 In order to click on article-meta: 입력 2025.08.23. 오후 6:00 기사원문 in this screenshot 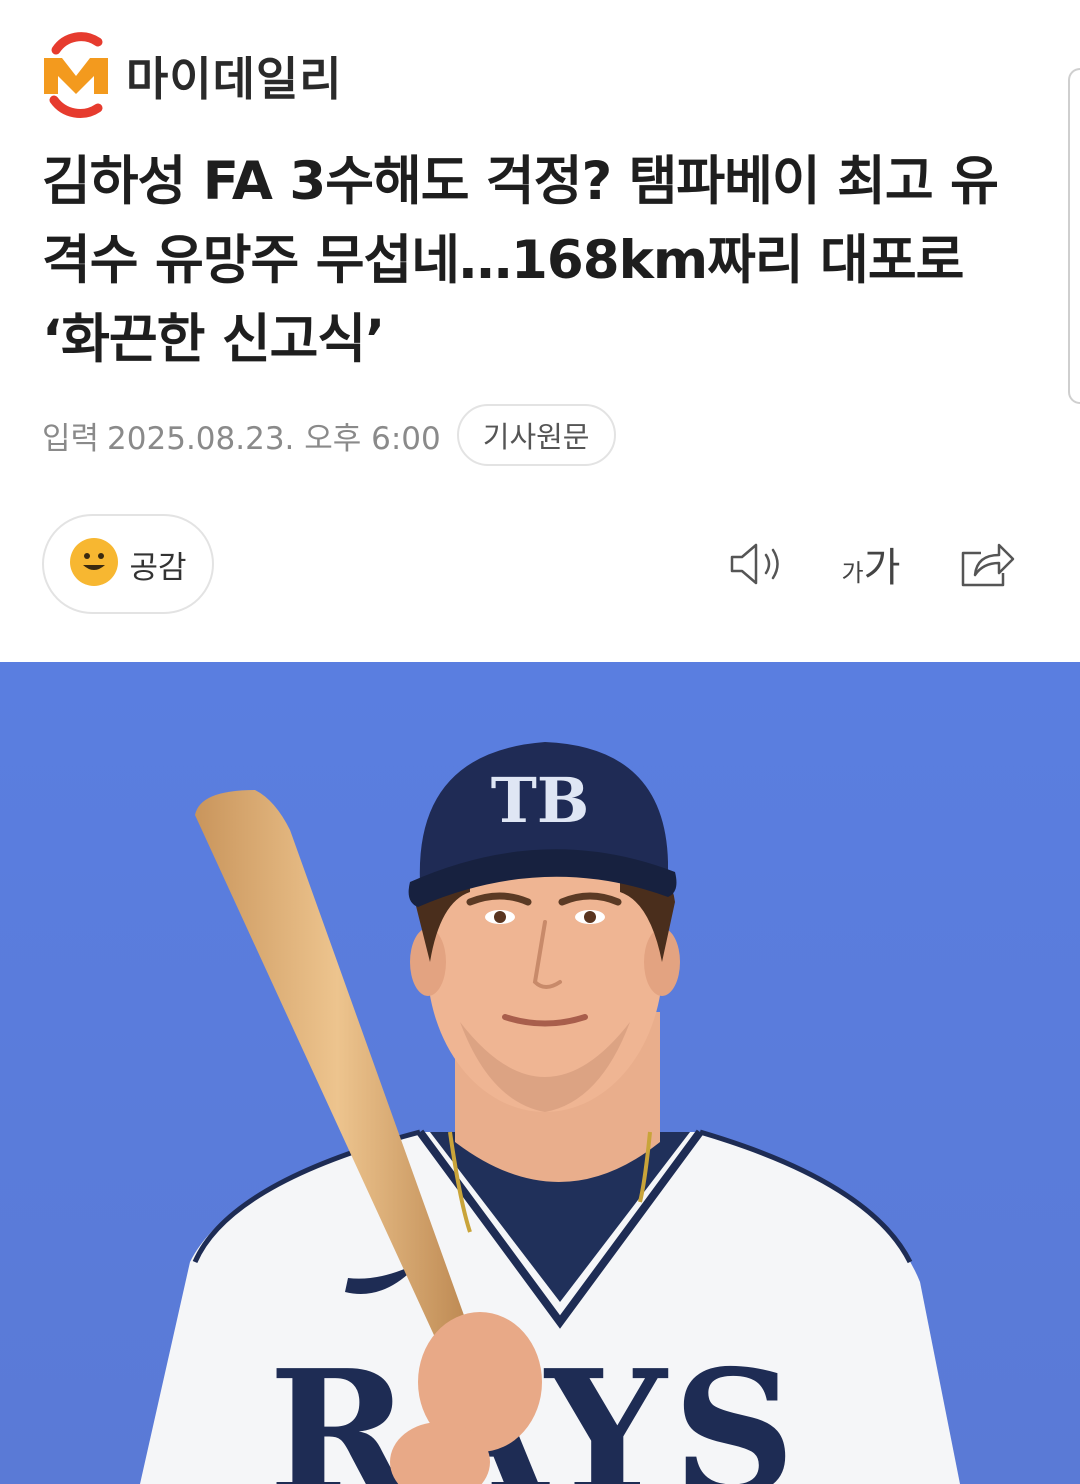, I will do `click(329, 435)`.